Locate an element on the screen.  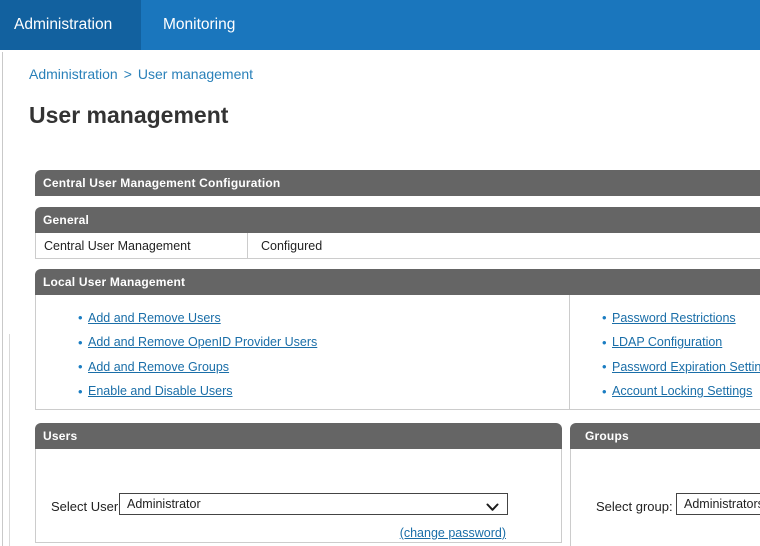
link-add-remove-users: Add and Remove Users is located at coordinates (154, 318).